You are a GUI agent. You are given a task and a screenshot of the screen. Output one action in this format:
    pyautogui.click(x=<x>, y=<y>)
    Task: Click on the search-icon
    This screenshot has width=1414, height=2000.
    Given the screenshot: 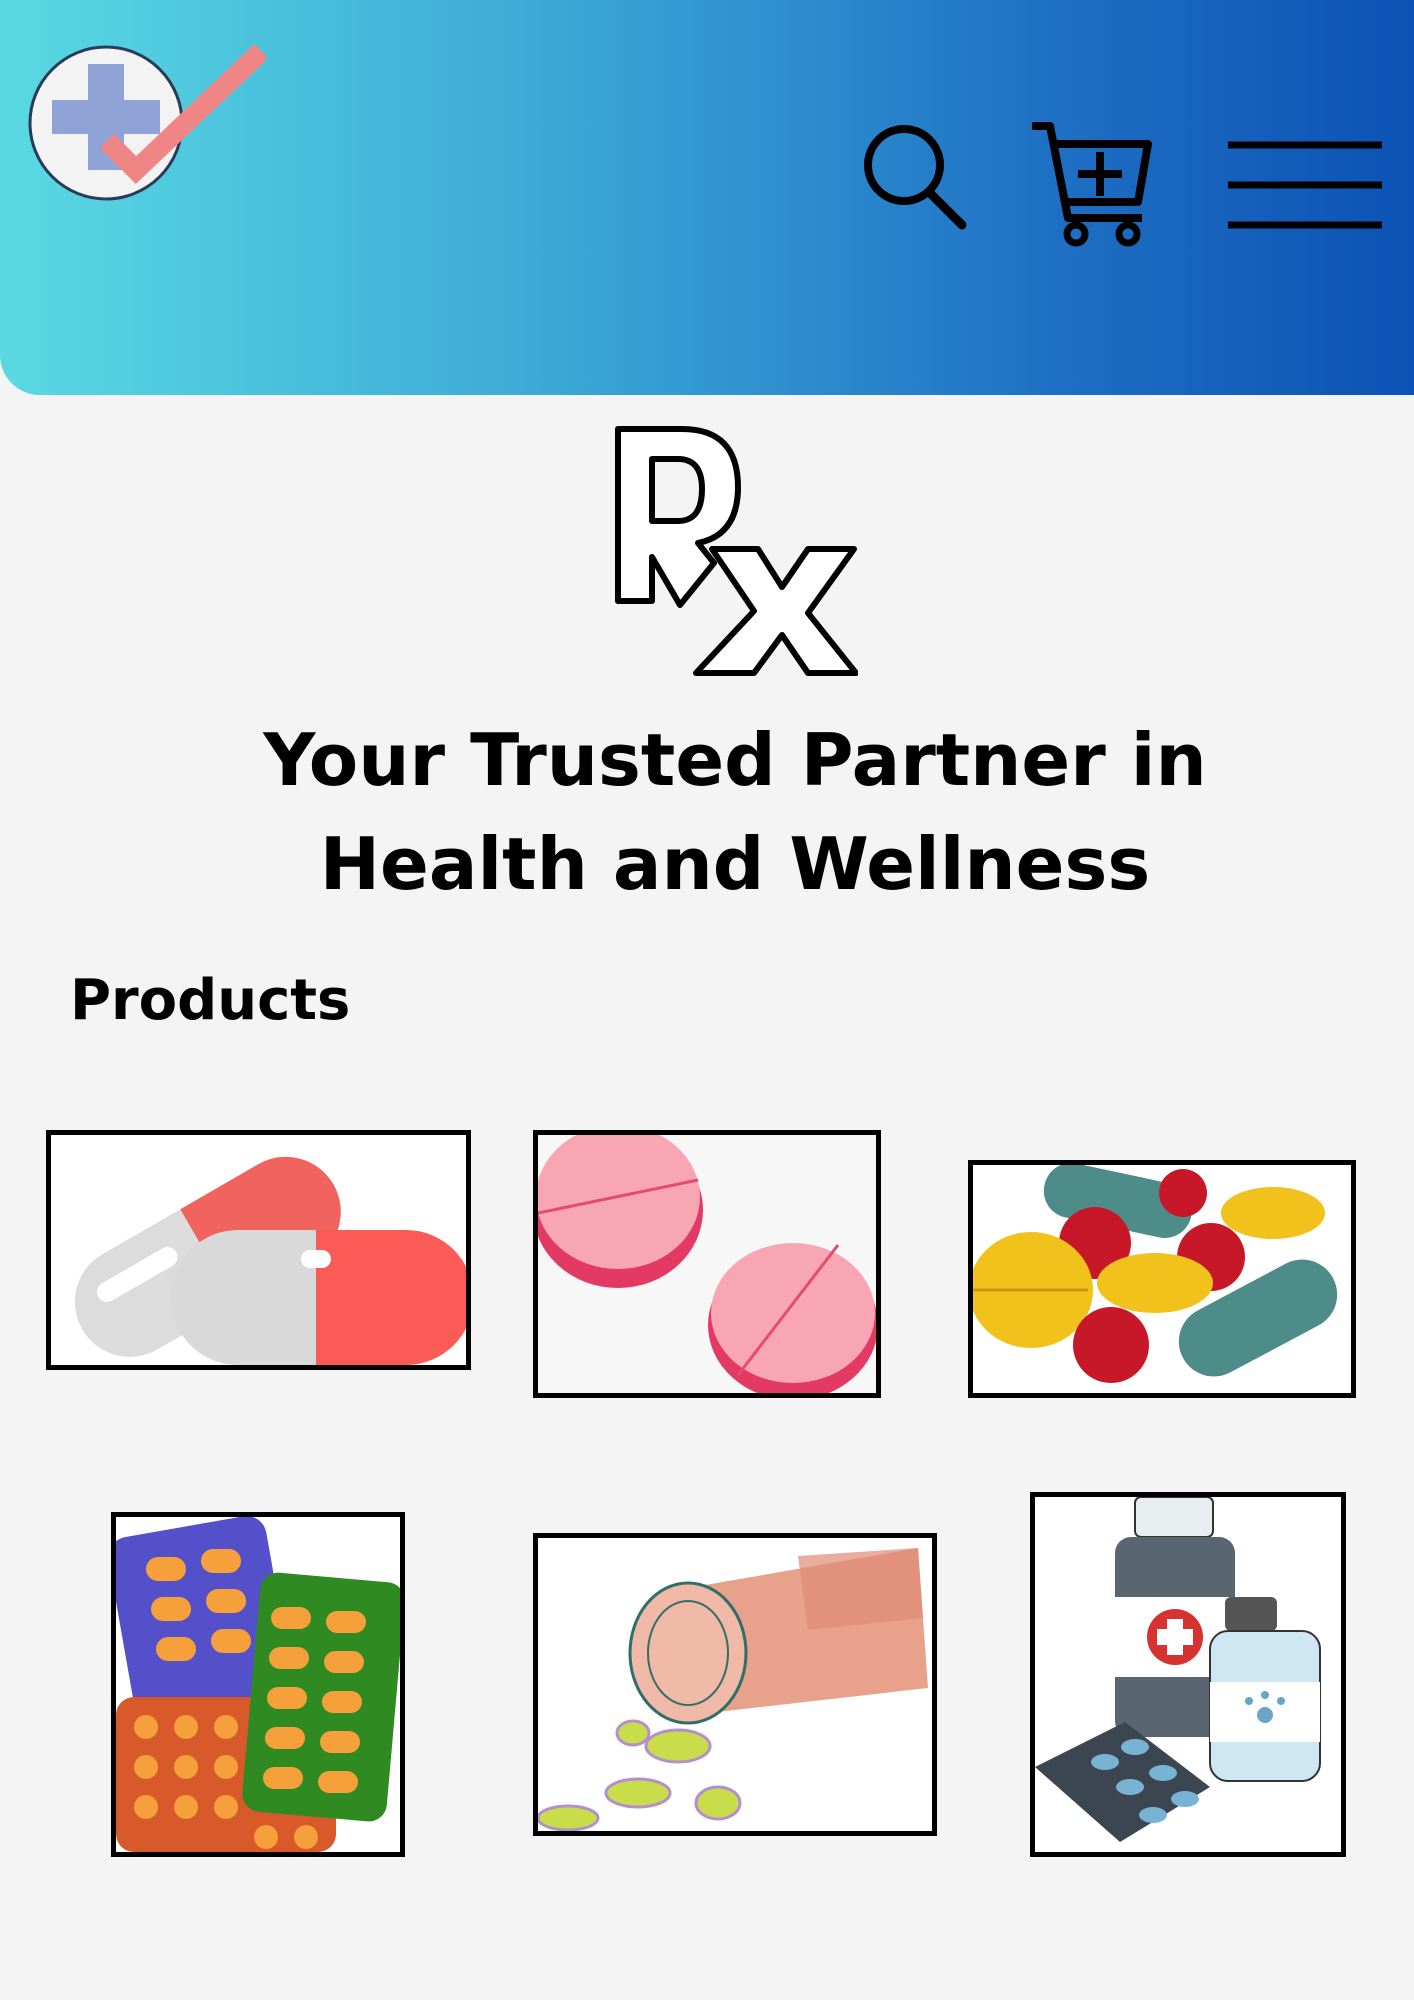 What is the action you would take?
    pyautogui.click(x=915, y=178)
    